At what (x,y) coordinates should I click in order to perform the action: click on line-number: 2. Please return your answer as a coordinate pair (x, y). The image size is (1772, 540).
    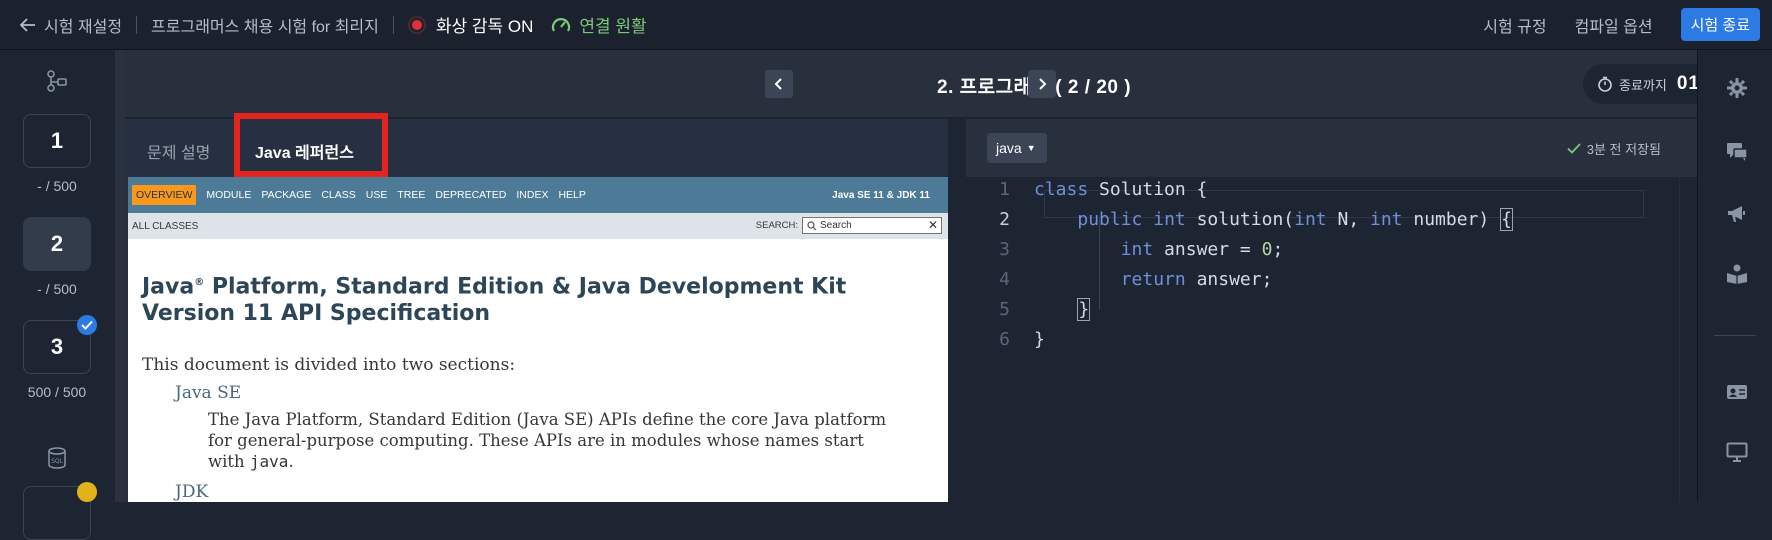
    Looking at the image, I should click on (1004, 219).